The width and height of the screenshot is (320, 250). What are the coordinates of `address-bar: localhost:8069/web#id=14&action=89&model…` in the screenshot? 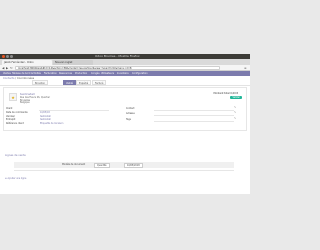 It's located at (117, 68).